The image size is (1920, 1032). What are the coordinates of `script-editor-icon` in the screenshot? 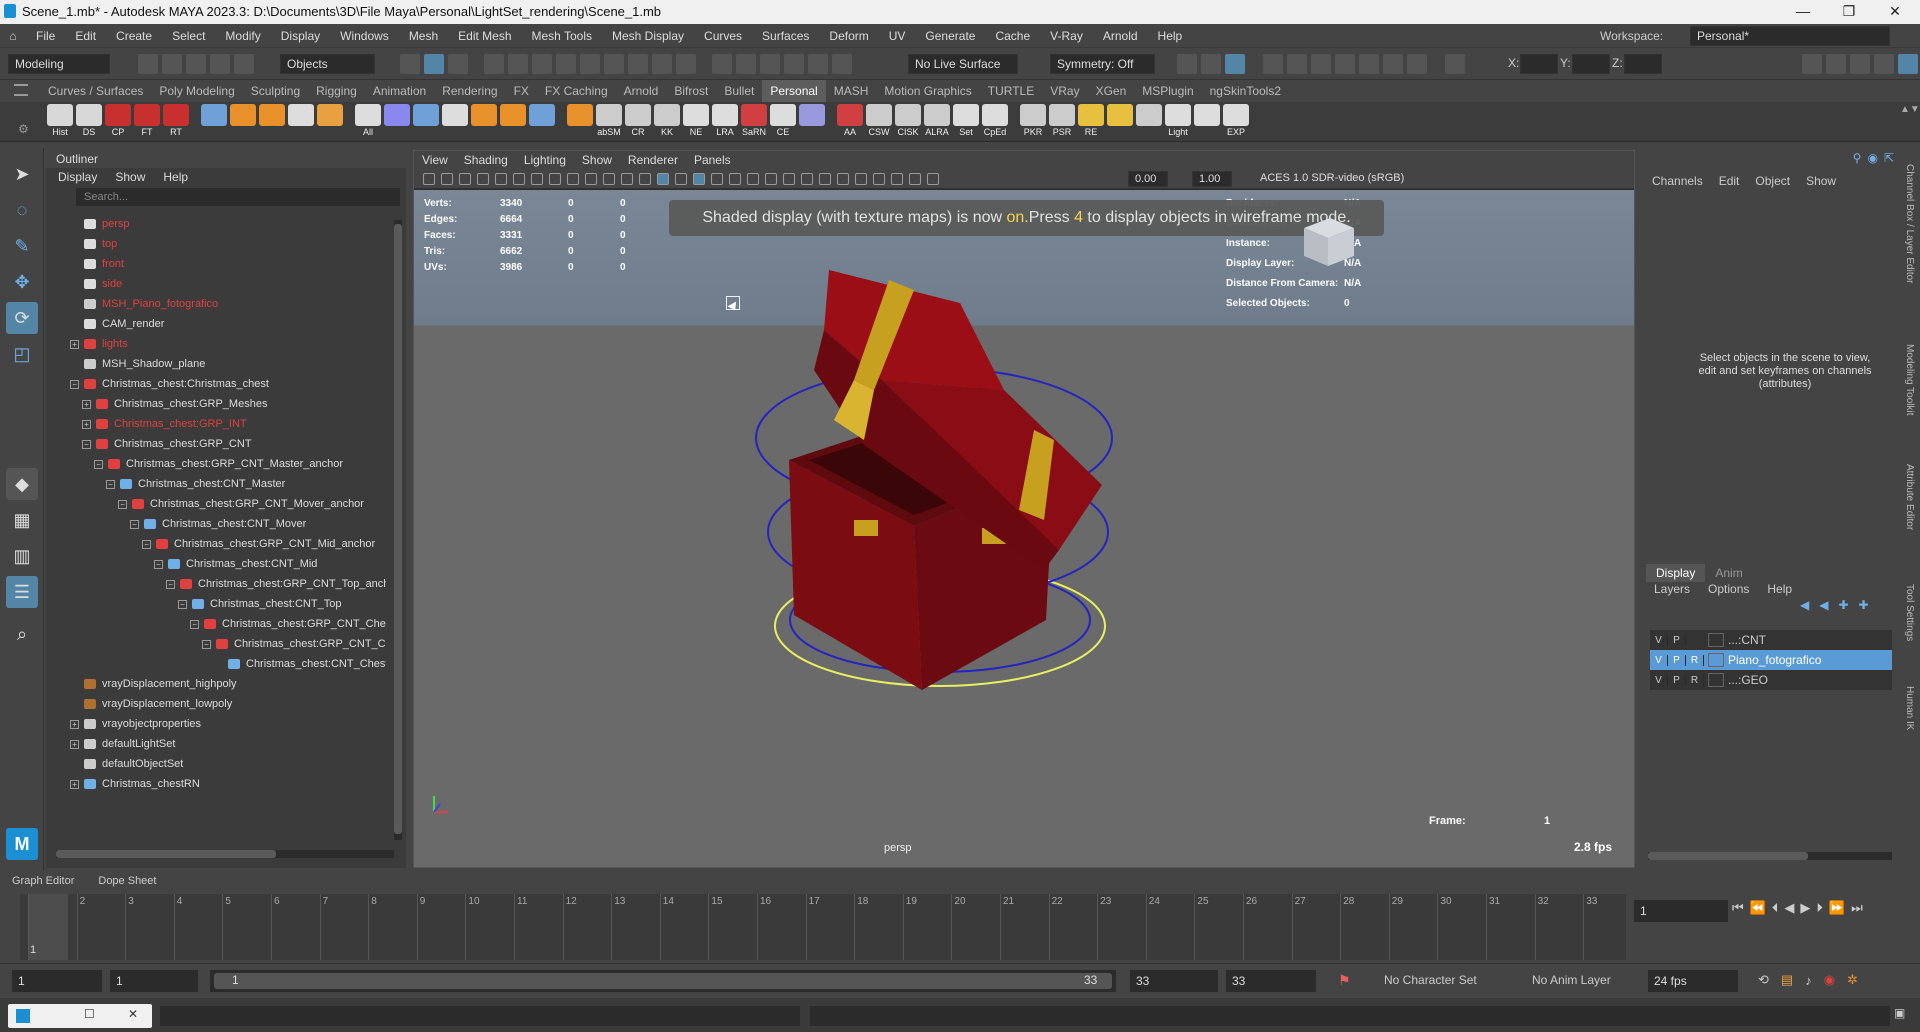 It's located at (23, 1016).